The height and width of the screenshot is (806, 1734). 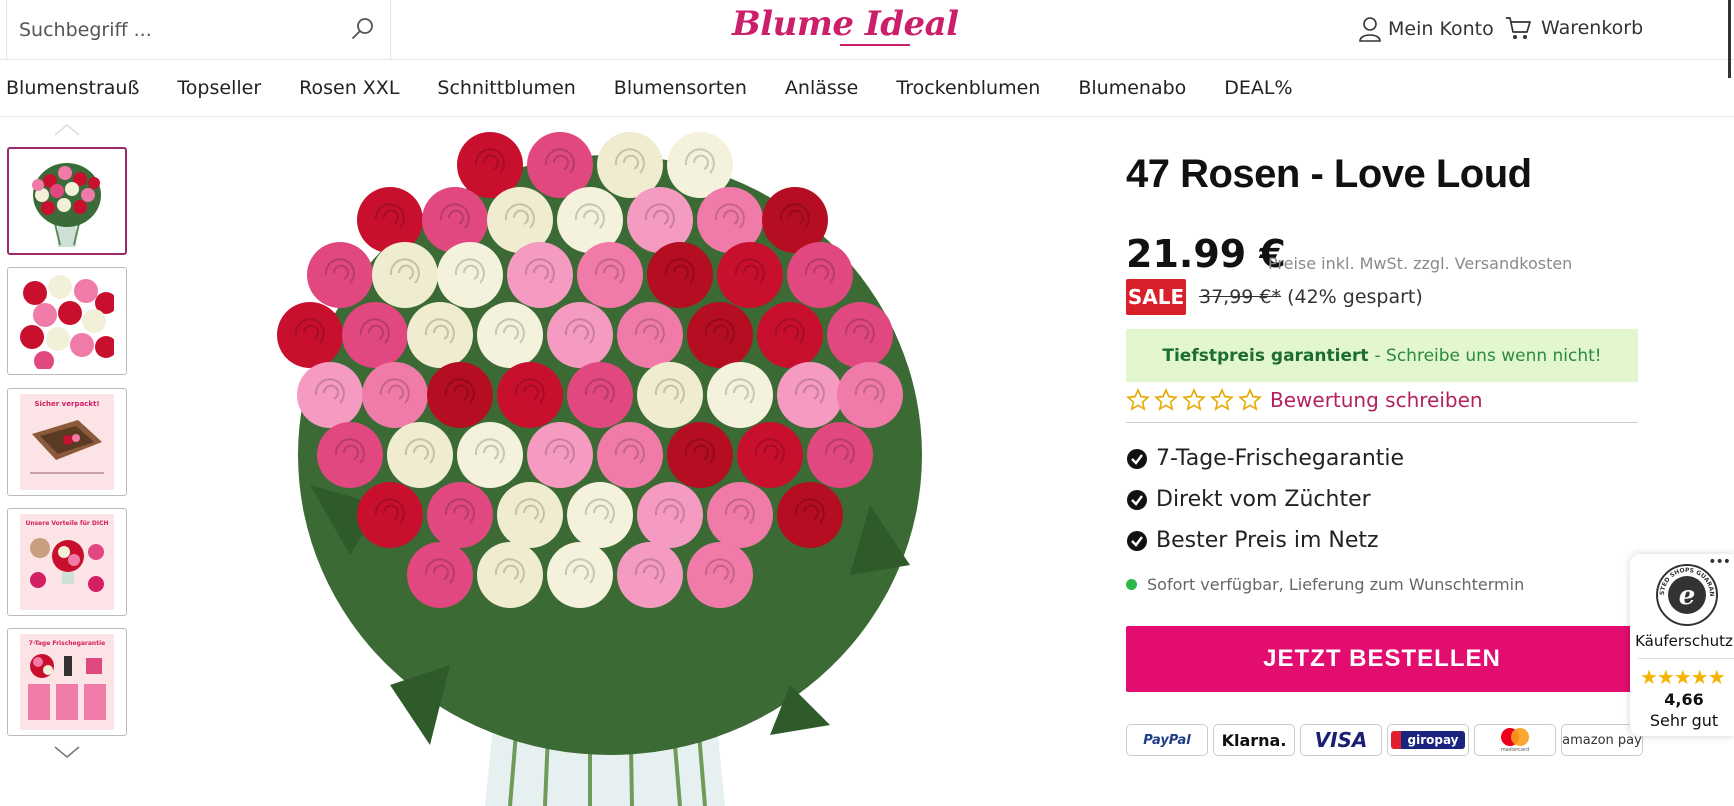 What do you see at coordinates (845, 24) in the screenshot?
I see `logo-text: Blume Ideal` at bounding box center [845, 24].